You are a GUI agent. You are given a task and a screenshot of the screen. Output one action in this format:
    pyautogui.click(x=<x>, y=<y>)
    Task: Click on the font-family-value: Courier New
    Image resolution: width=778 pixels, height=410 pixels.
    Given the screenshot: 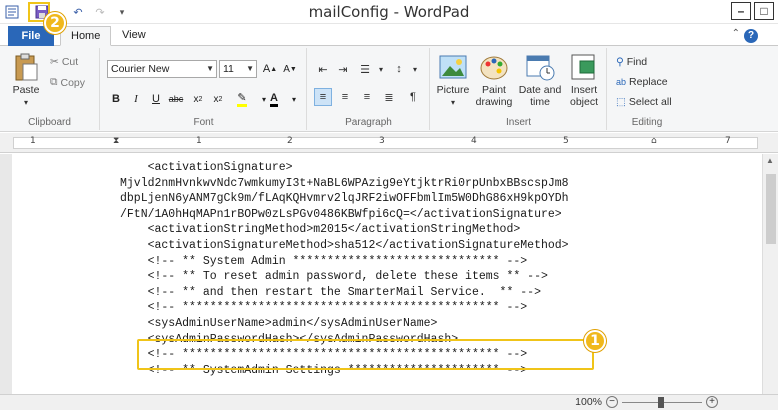 What is the action you would take?
    pyautogui.click(x=140, y=69)
    